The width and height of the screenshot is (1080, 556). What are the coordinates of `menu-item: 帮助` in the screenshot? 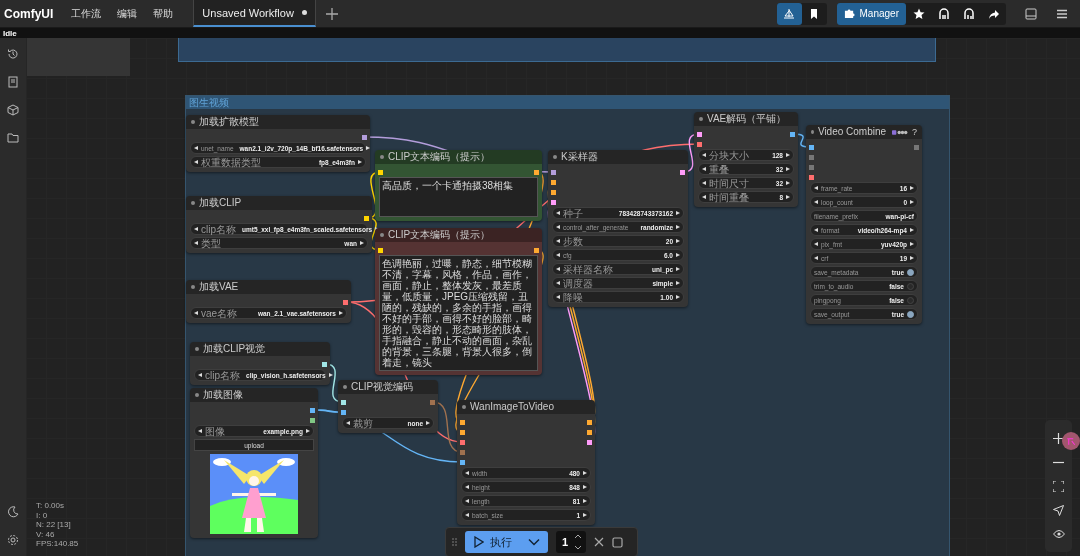 It's located at (163, 13).